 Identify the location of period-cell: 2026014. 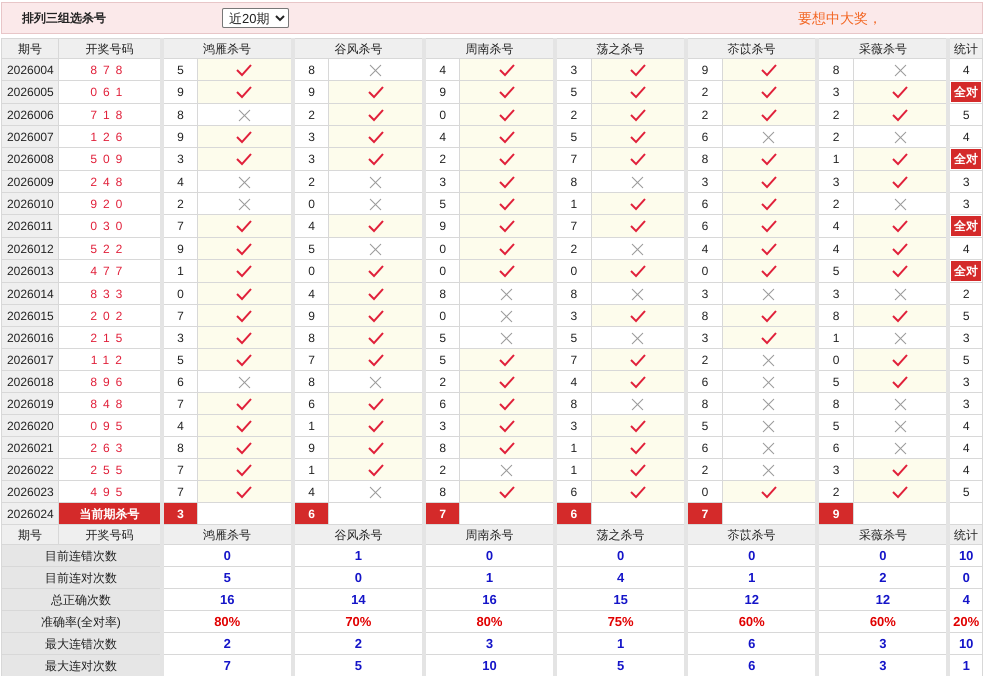
(30, 293).